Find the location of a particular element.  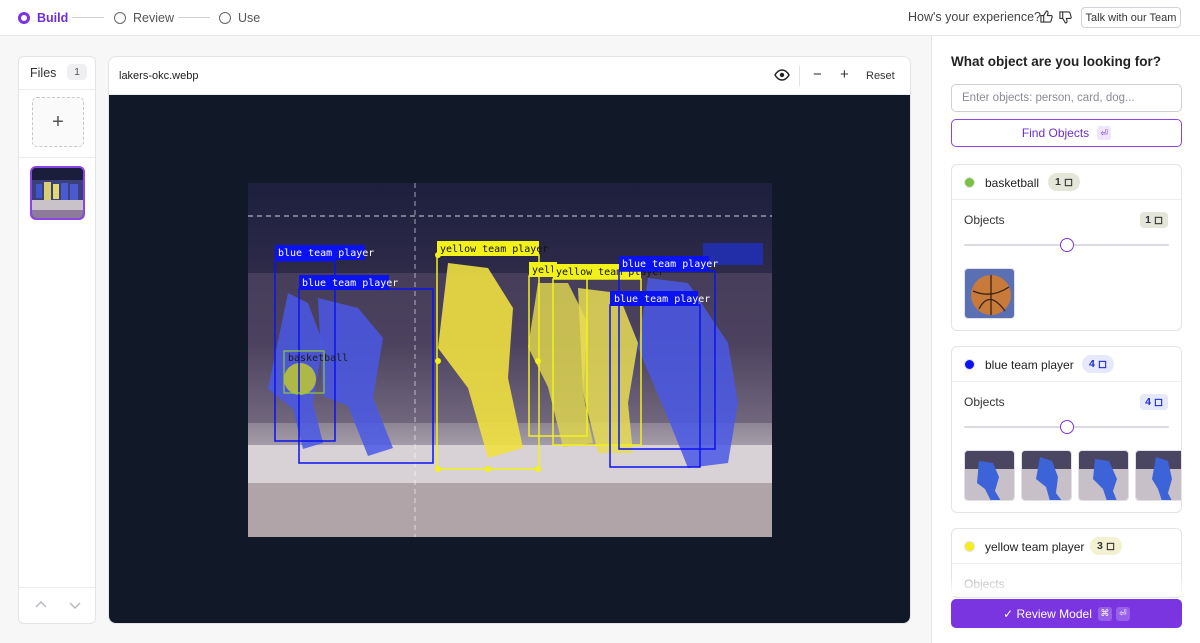

objects-count: 1 is located at coordinates (1148, 220).